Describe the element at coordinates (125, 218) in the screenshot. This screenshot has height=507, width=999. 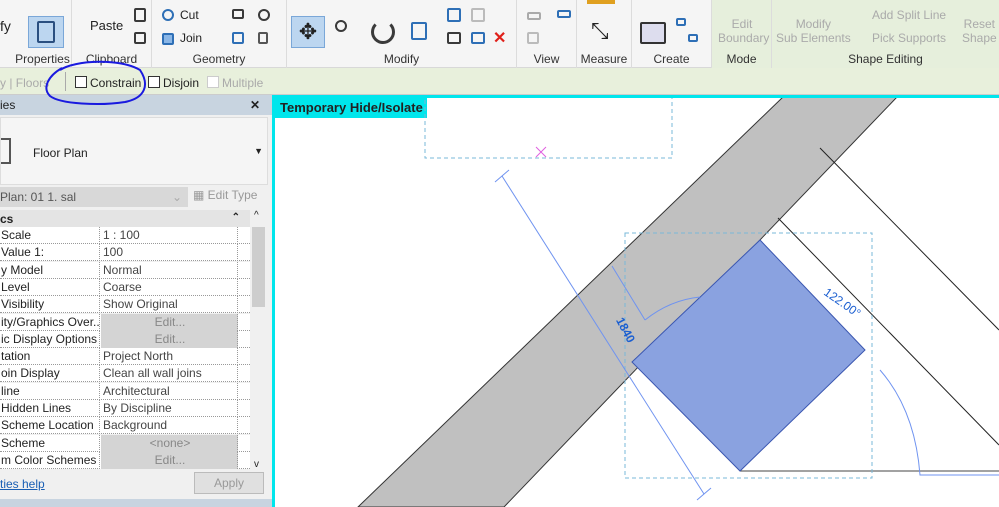
I see `section-graphics: cs ⌃` at that location.